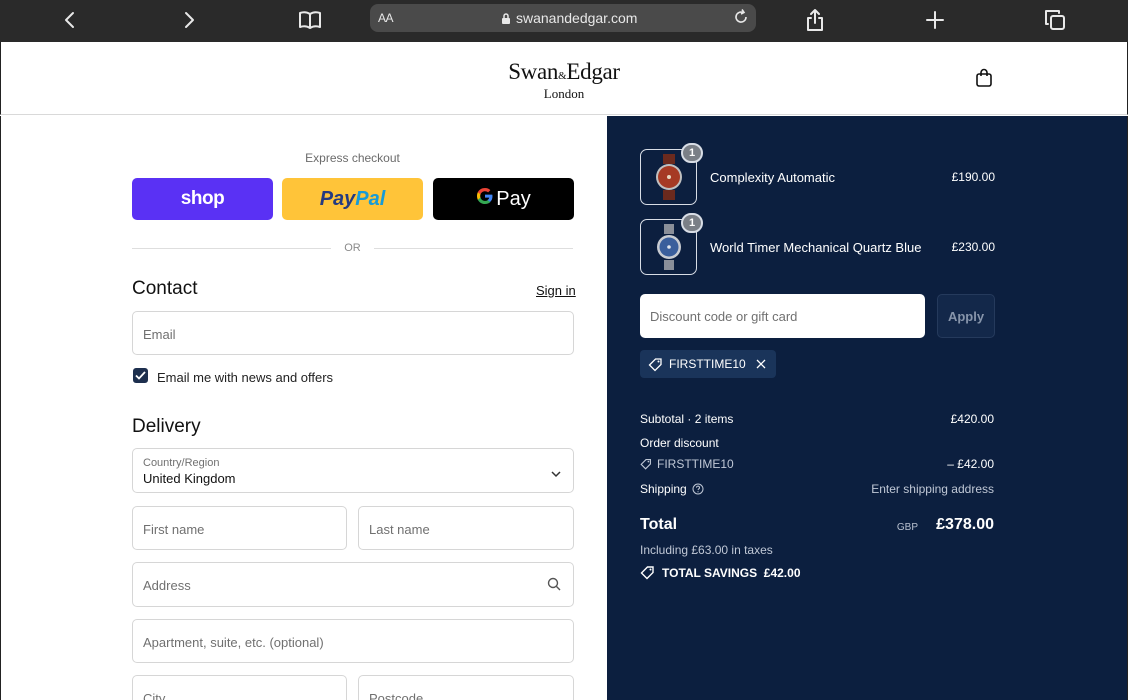 This screenshot has width=1128, height=700. I want to click on discount-value: – £42.00, so click(970, 464).